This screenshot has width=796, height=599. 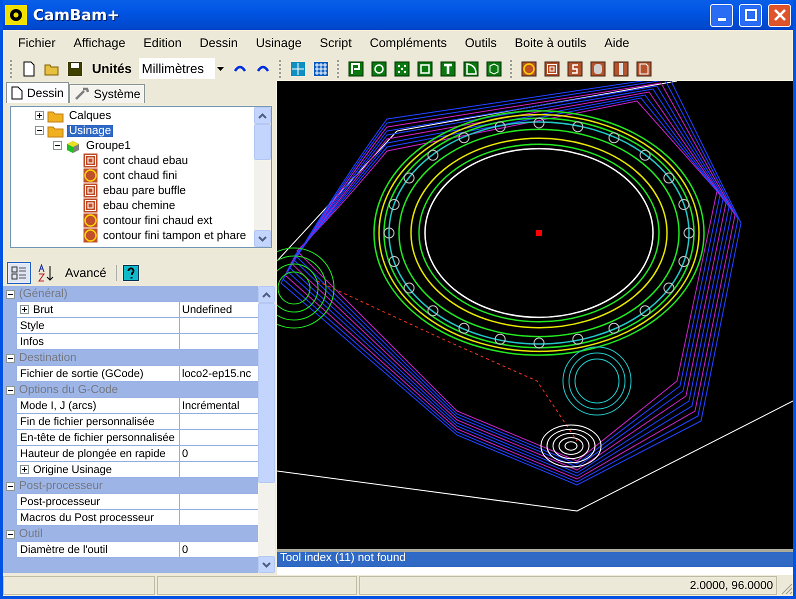 What do you see at coordinates (16, 15) in the screenshot?
I see `app-logo-icon` at bounding box center [16, 15].